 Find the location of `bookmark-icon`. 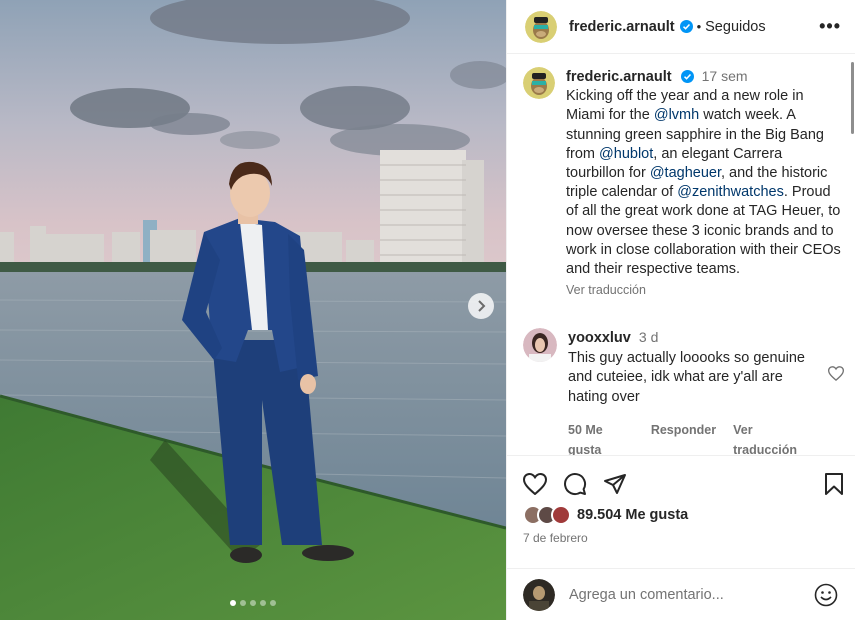

bookmark-icon is located at coordinates (834, 484).